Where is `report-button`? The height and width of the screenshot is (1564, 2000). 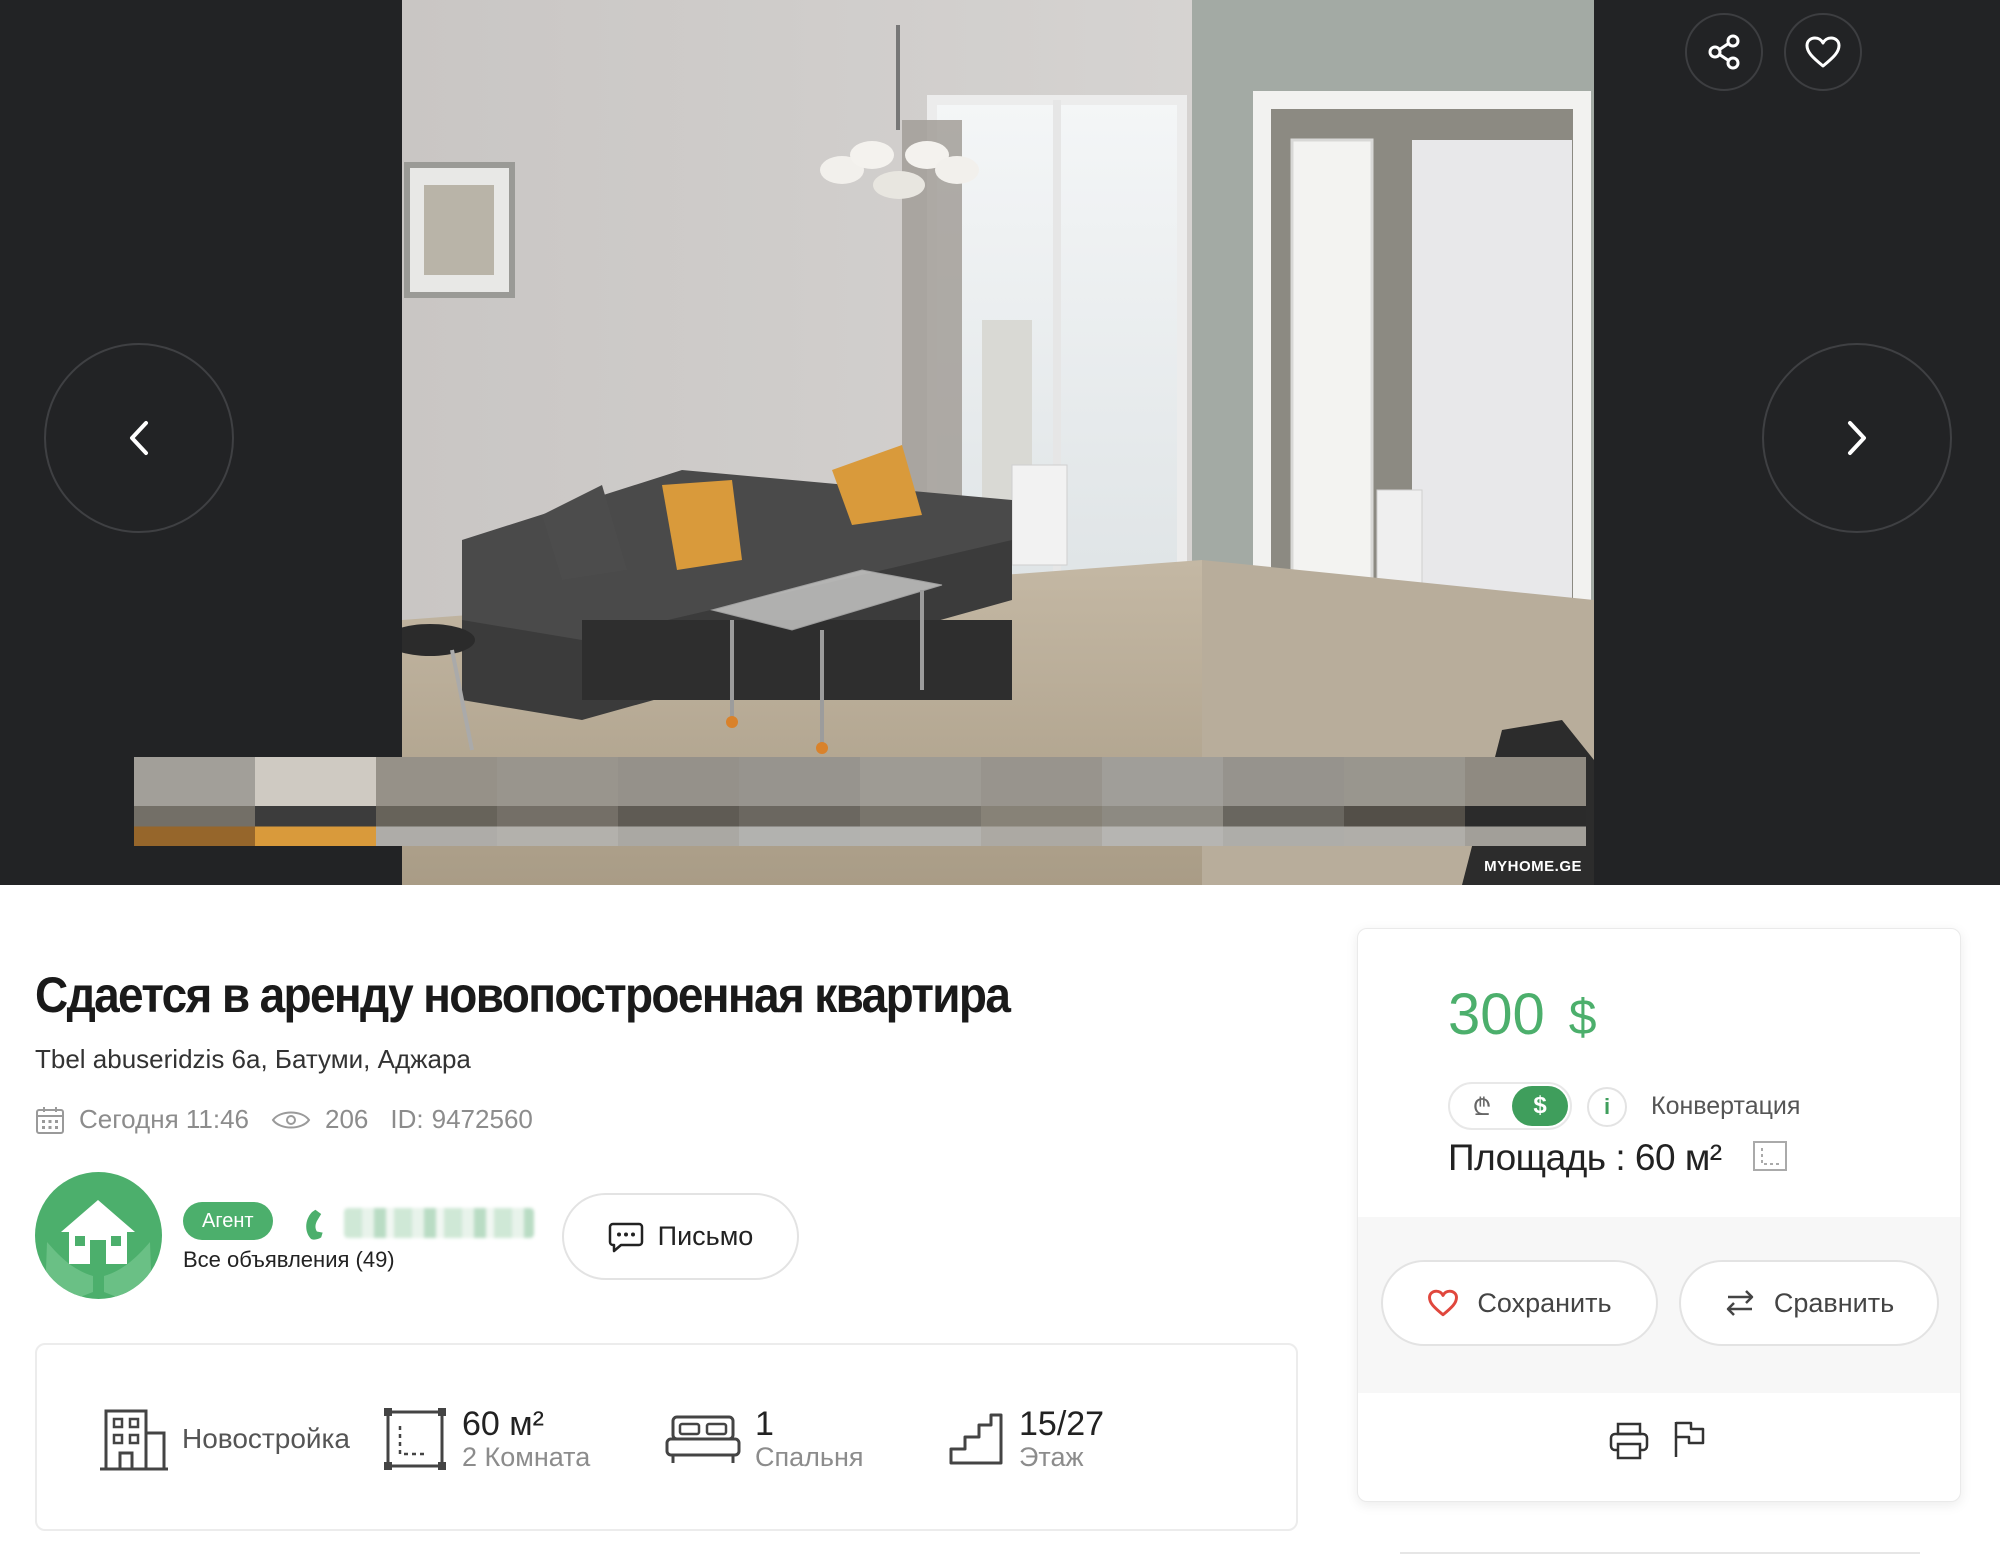
report-button is located at coordinates (1689, 1441).